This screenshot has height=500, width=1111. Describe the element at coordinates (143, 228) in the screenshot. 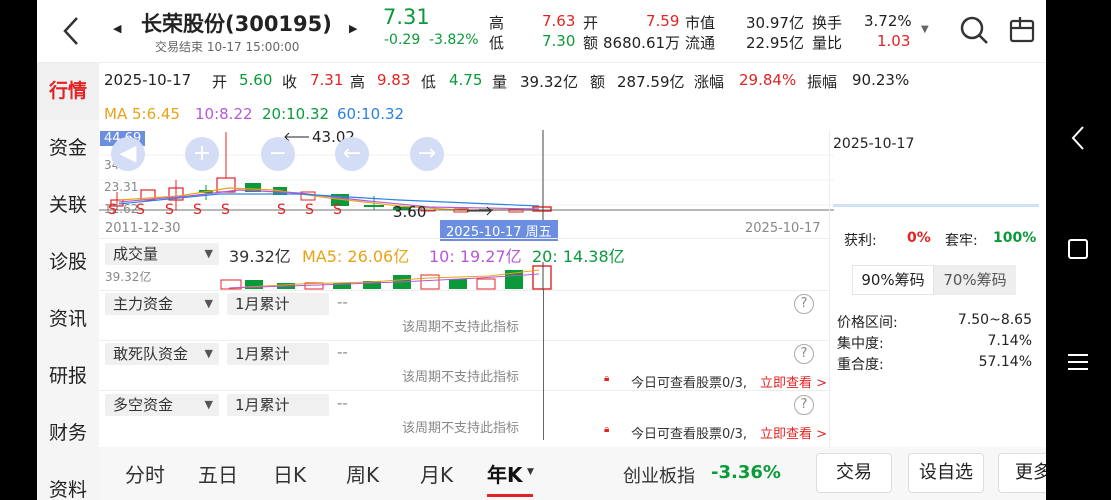

I see `date-start: 2011-12-30` at that location.